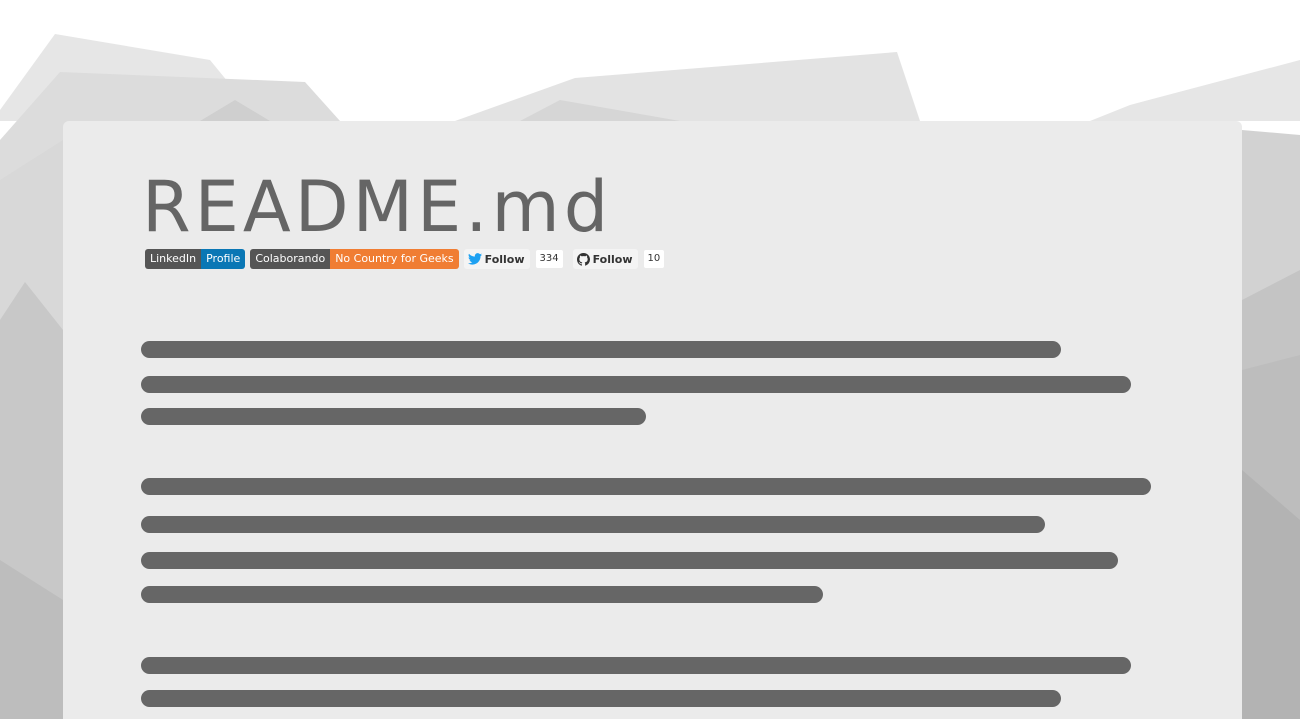 The image size is (1300, 719). I want to click on github-octocat-icon, so click(583, 259).